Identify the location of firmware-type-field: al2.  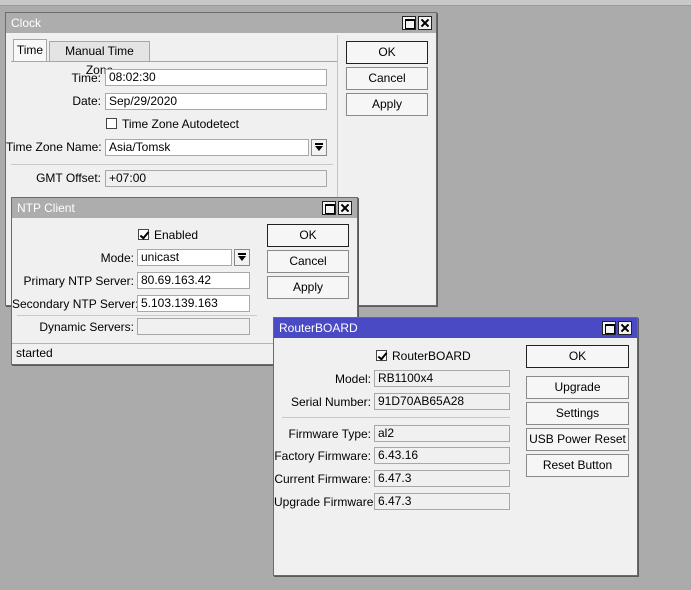
(442, 433).